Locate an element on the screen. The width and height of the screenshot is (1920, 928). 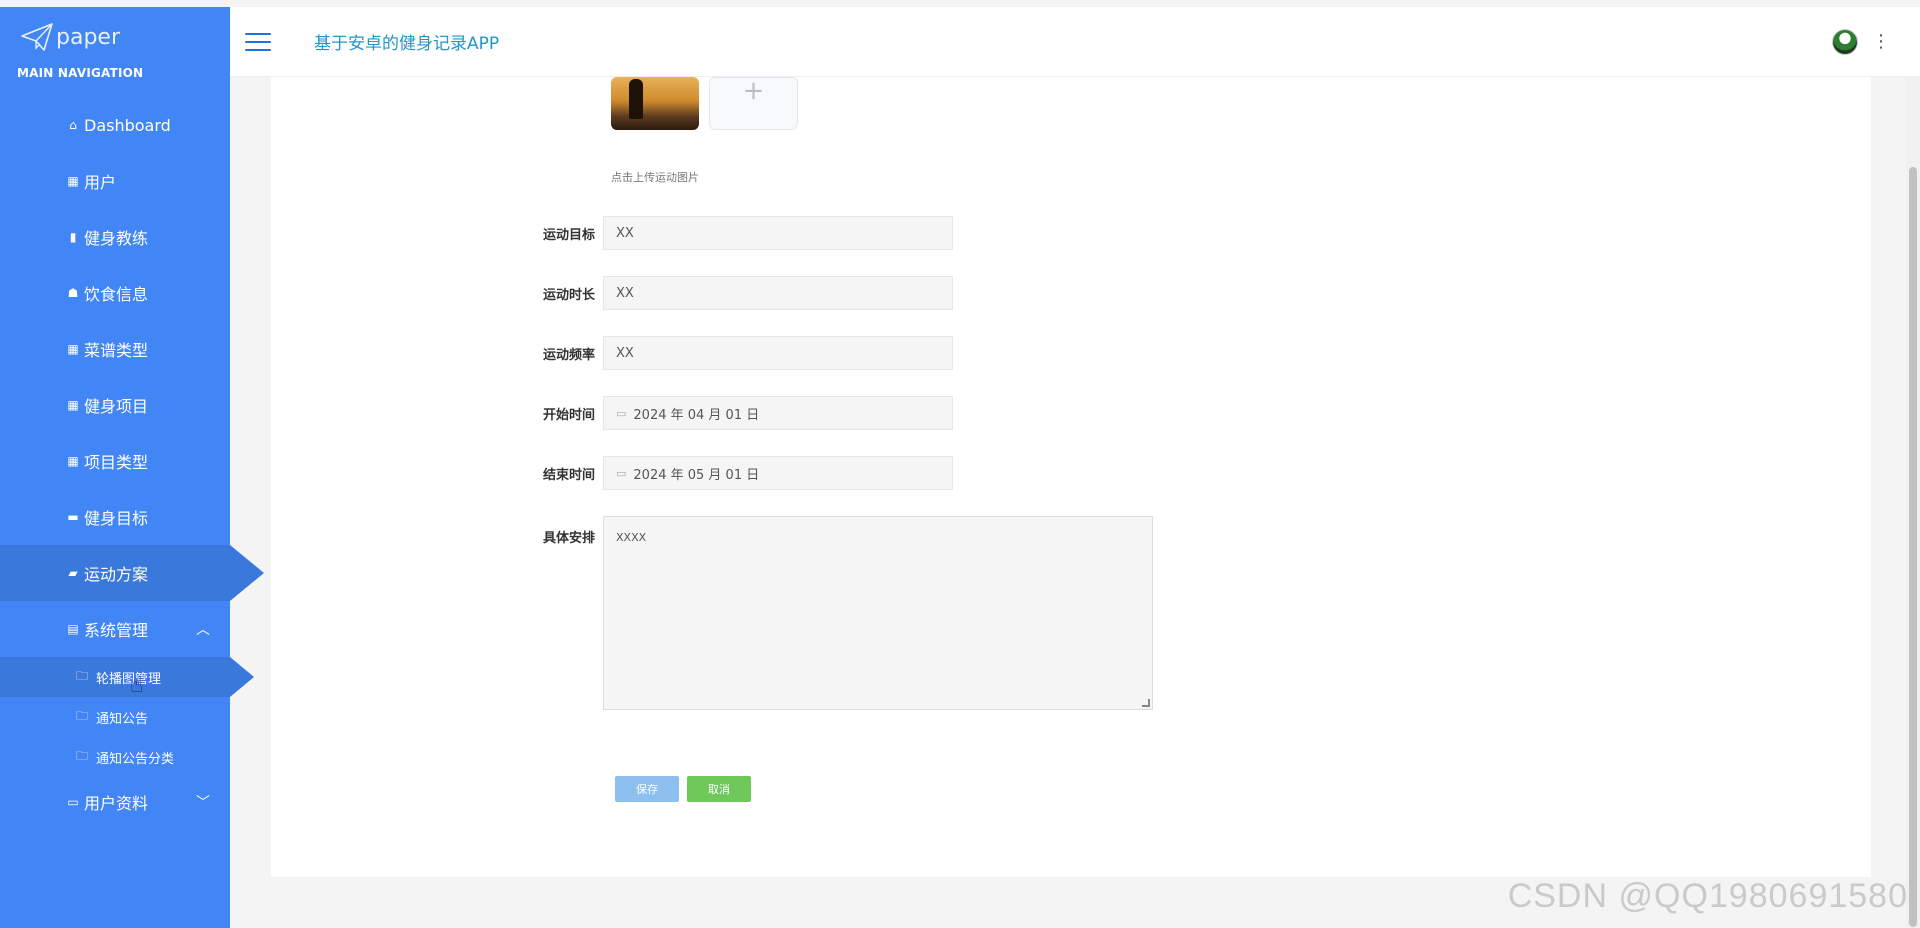
start-date-input: ▭ 2024 年 04 月 01 日 is located at coordinates (778, 413).